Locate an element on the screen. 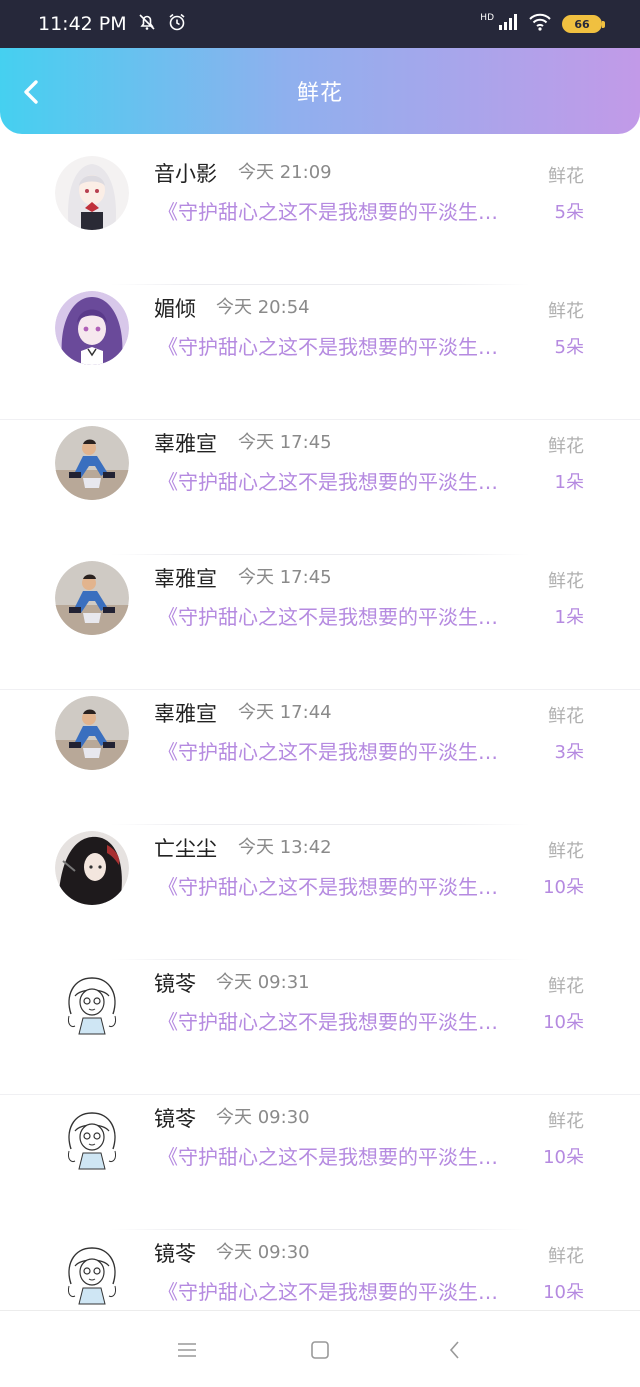 Image resolution: width=640 pixels, height=1387 pixels. anime-dark-hair-icon is located at coordinates (92, 868).